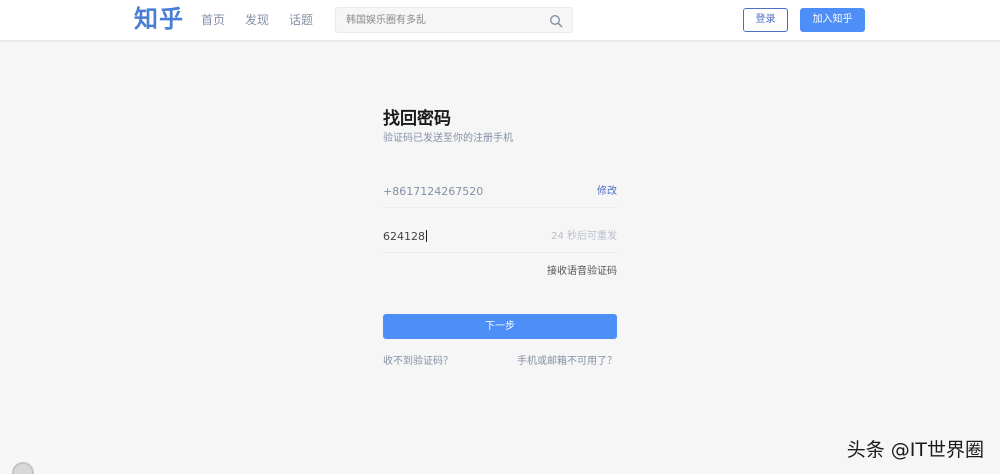 The height and width of the screenshot is (474, 1000). What do you see at coordinates (584, 236) in the screenshot?
I see `resend-countdown: 24 秒后可重发` at bounding box center [584, 236].